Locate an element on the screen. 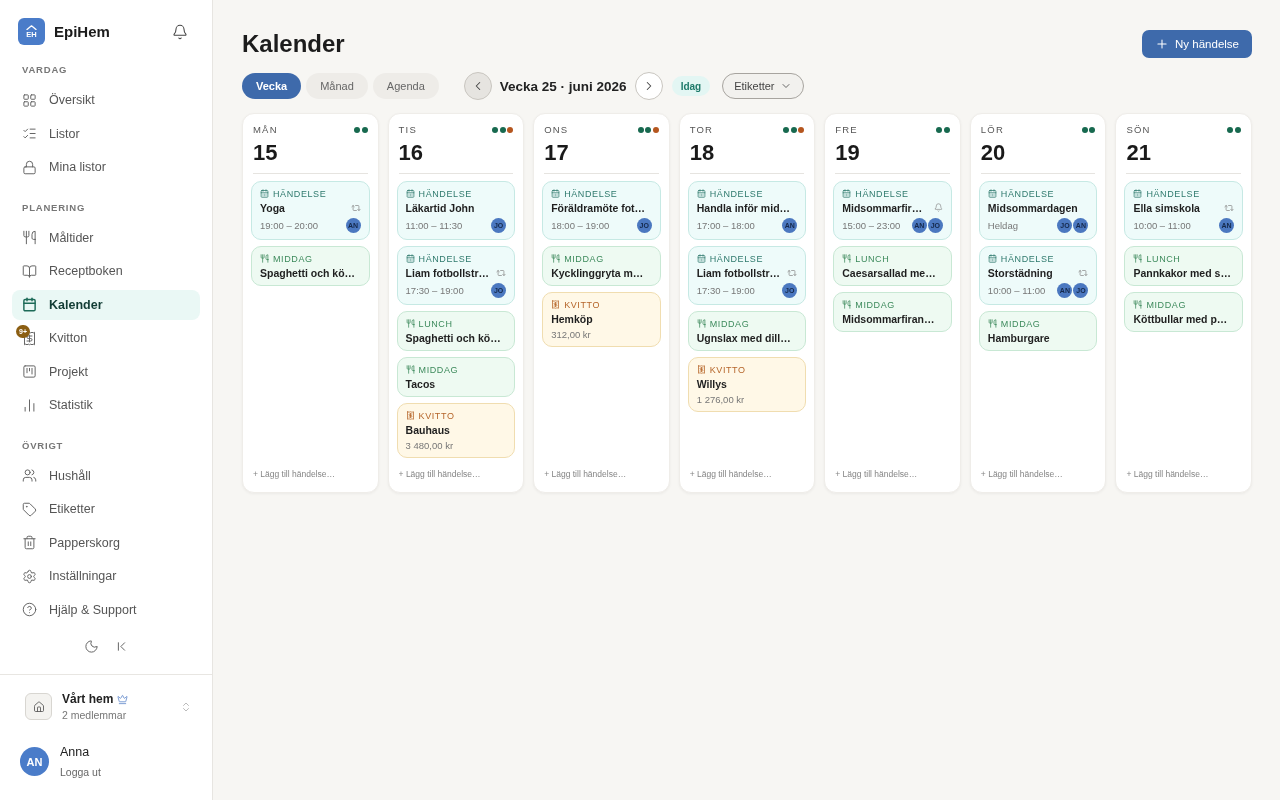 The image size is (1280, 800). nav-item: Papperskorg is located at coordinates (106, 542).